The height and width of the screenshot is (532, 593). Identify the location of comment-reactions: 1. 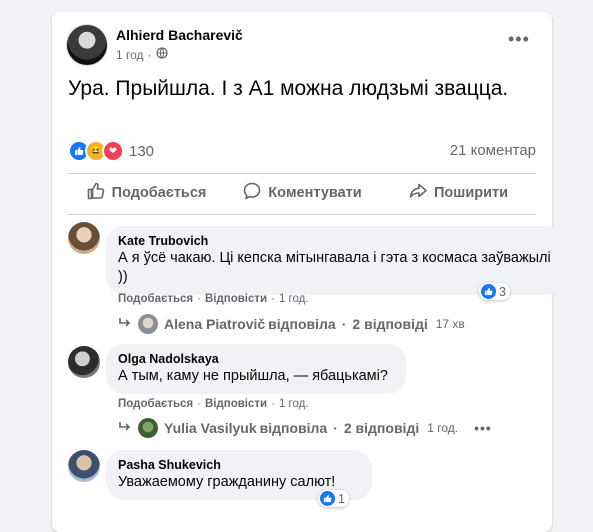
(333, 498).